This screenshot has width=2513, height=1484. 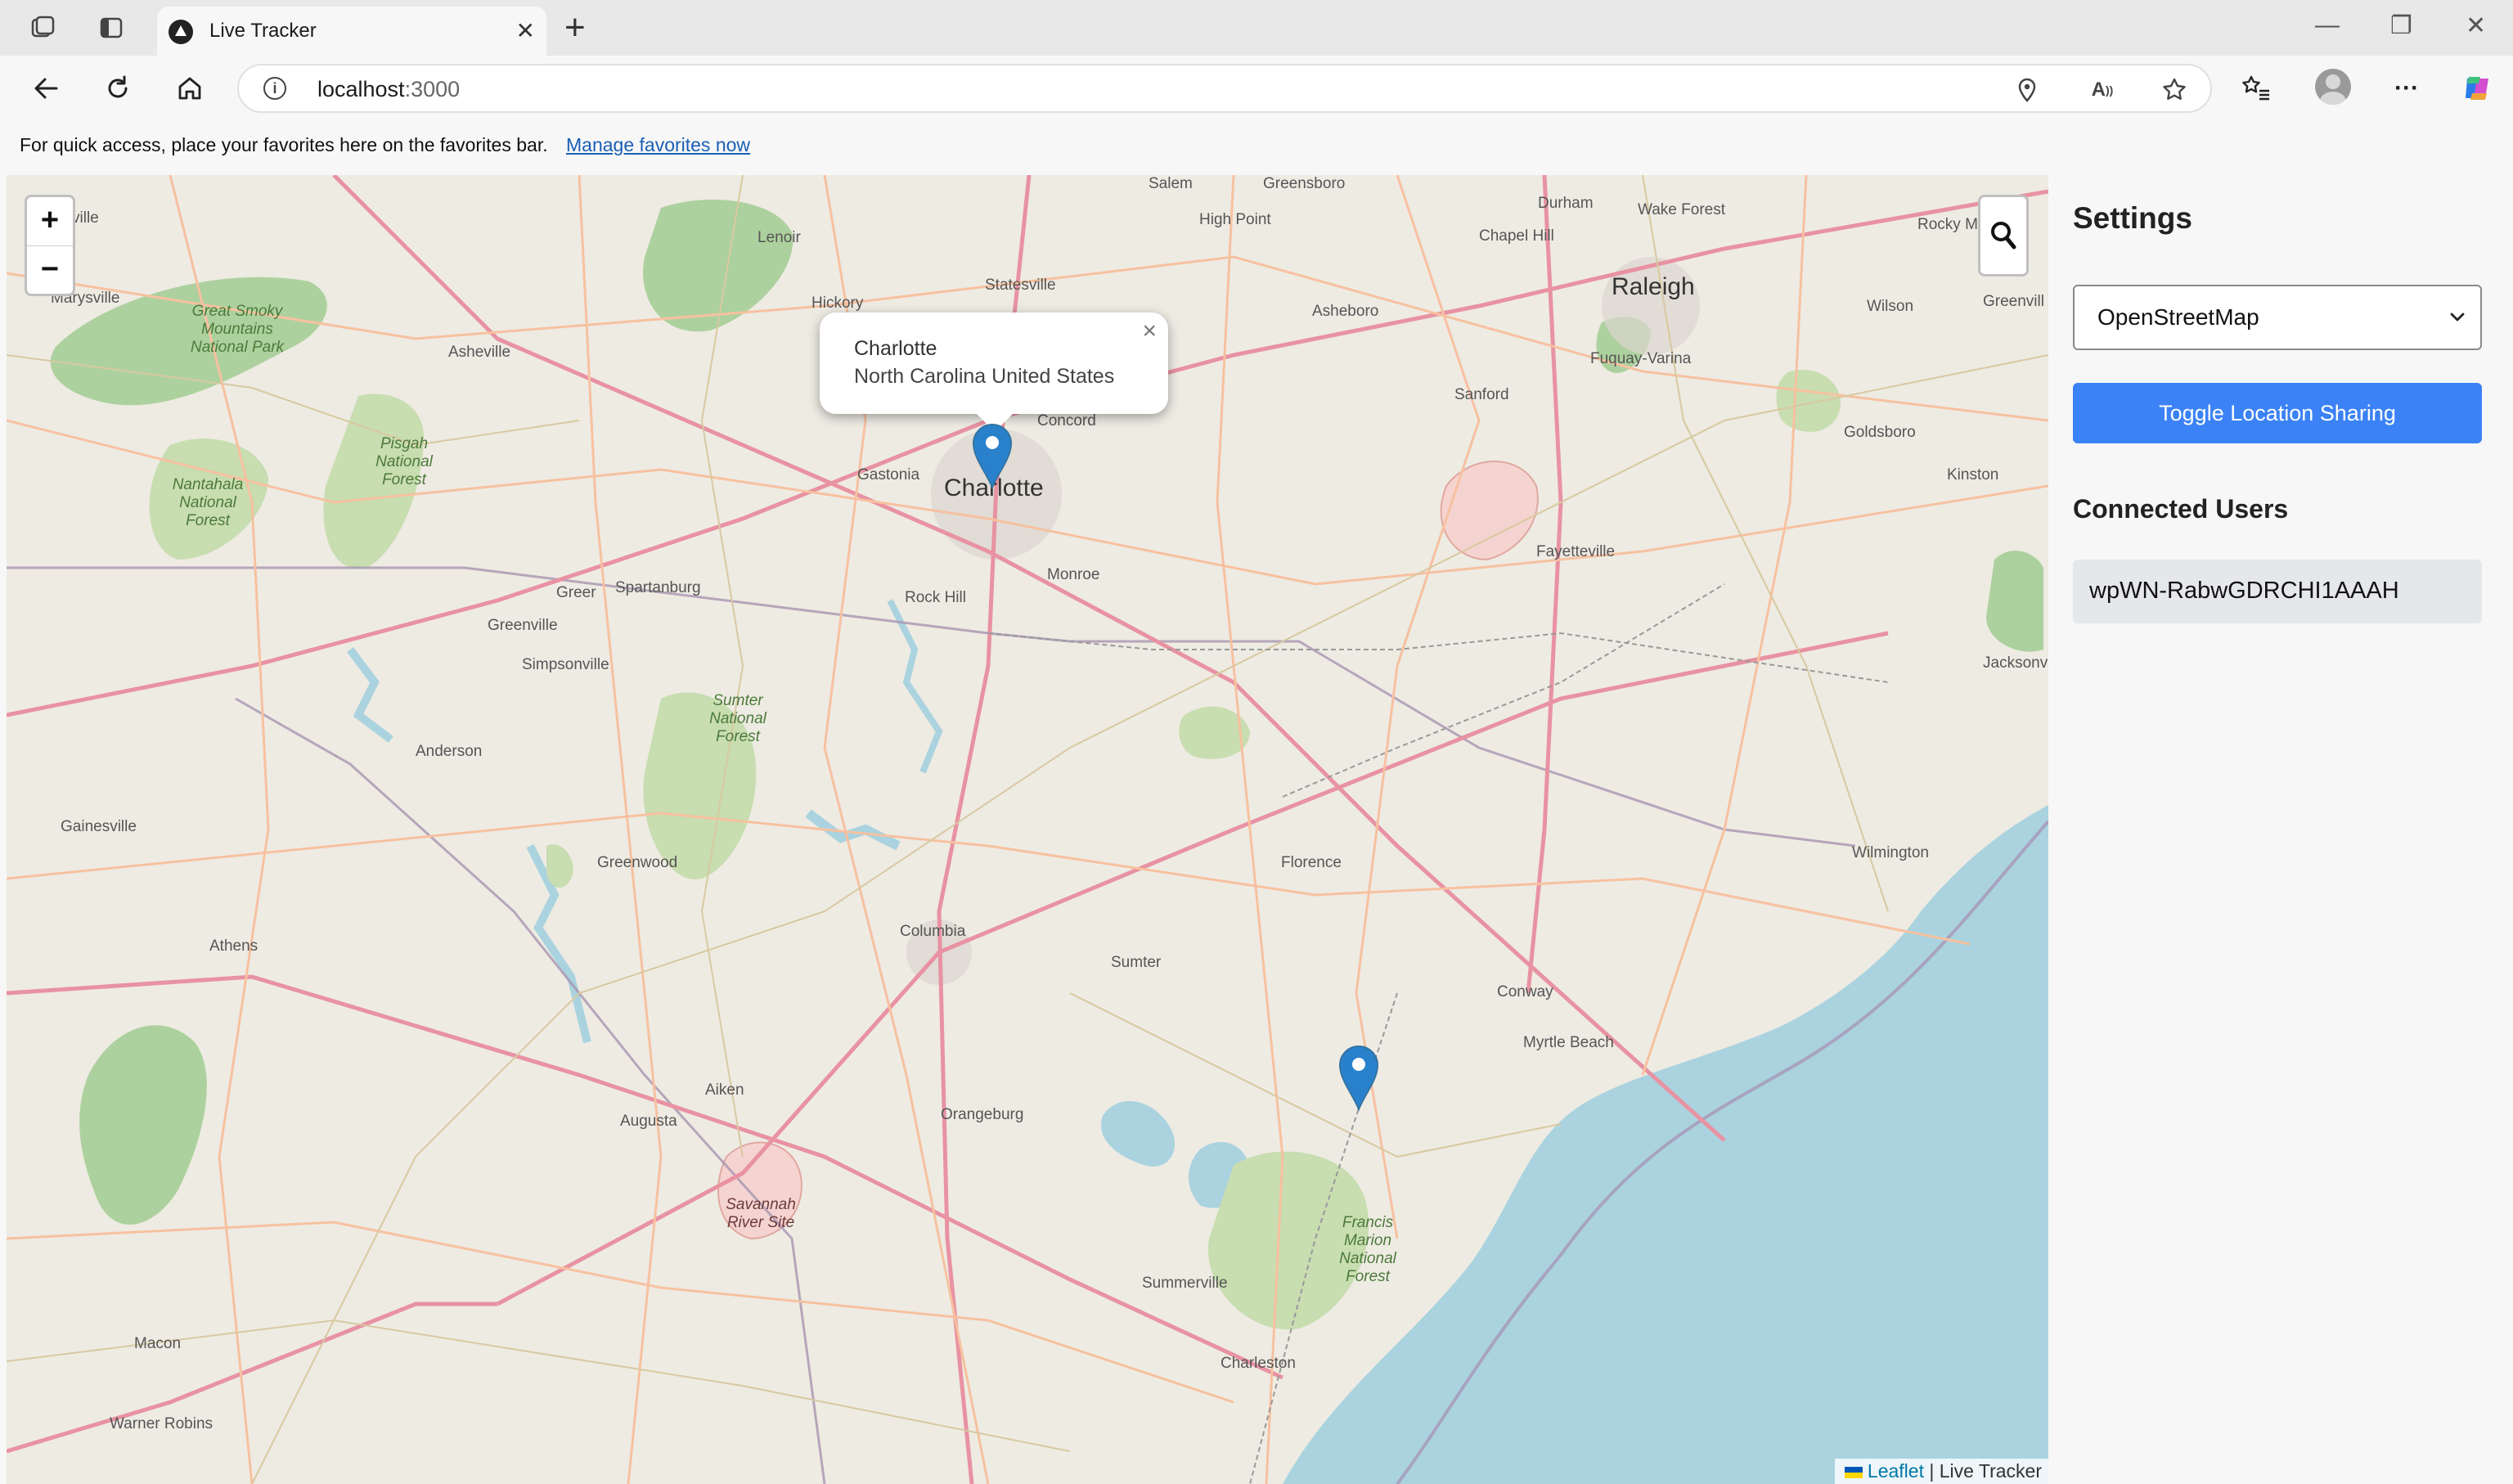 I want to click on map-label: Salem, so click(x=1171, y=183).